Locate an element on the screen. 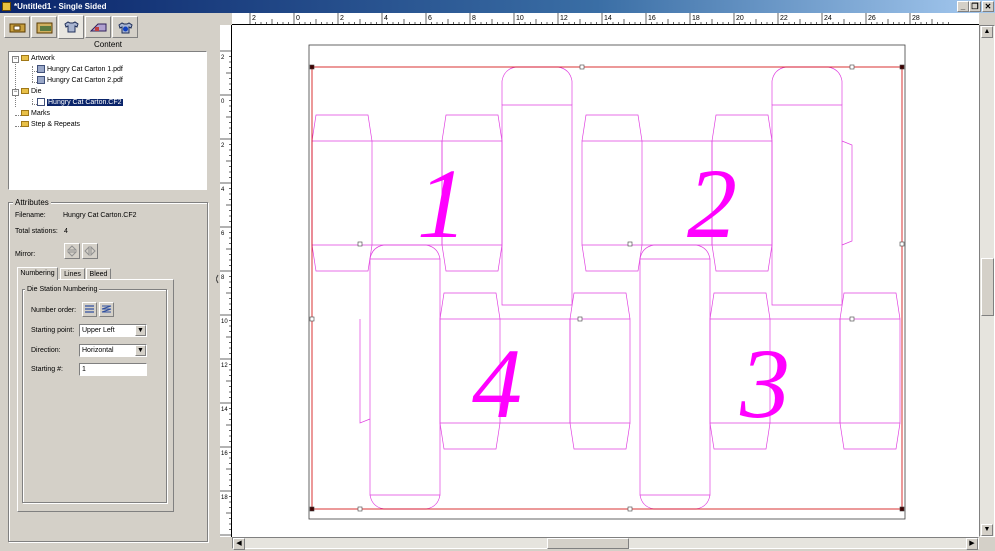 The width and height of the screenshot is (995, 551). mirror-label: Mirror: is located at coordinates (25, 254).